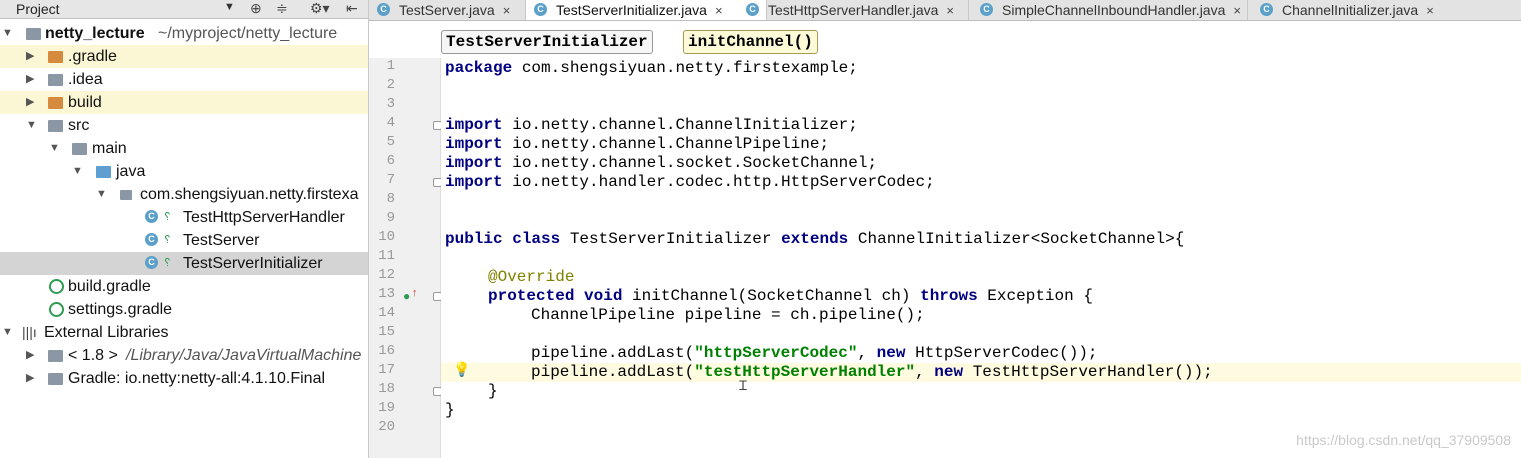  I want to click on override-method-icon: ●, so click(406, 296).